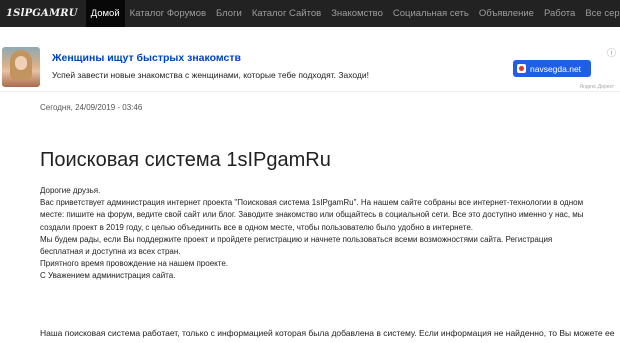 The image size is (620, 343). I want to click on ad-image, so click(21, 67).